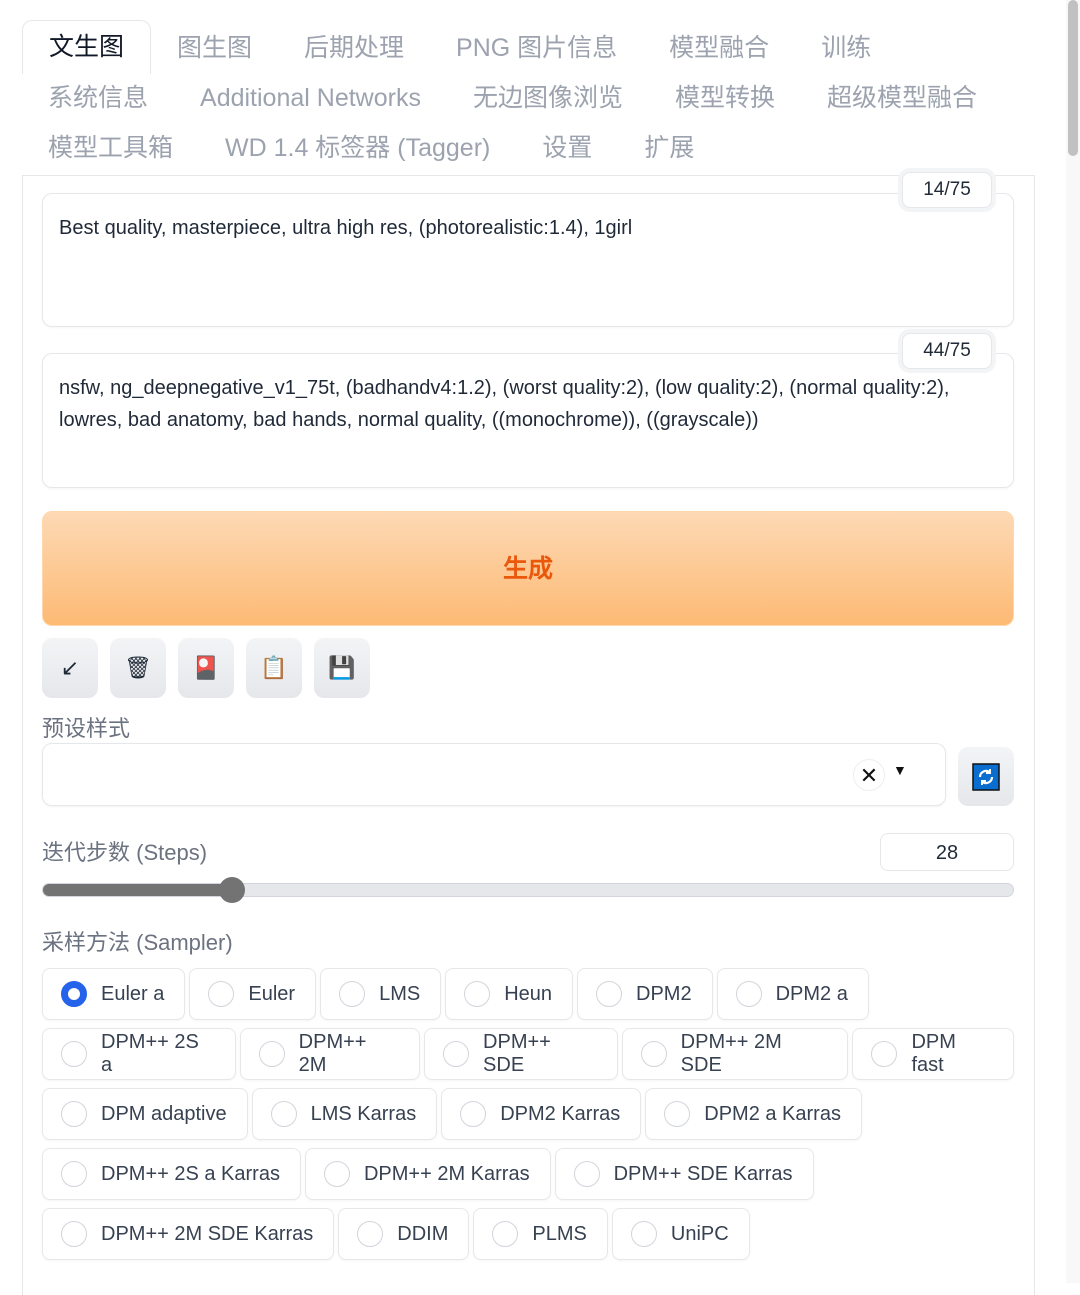 The height and width of the screenshot is (1295, 1080). I want to click on tab-0-4: 模型融合, so click(719, 47).